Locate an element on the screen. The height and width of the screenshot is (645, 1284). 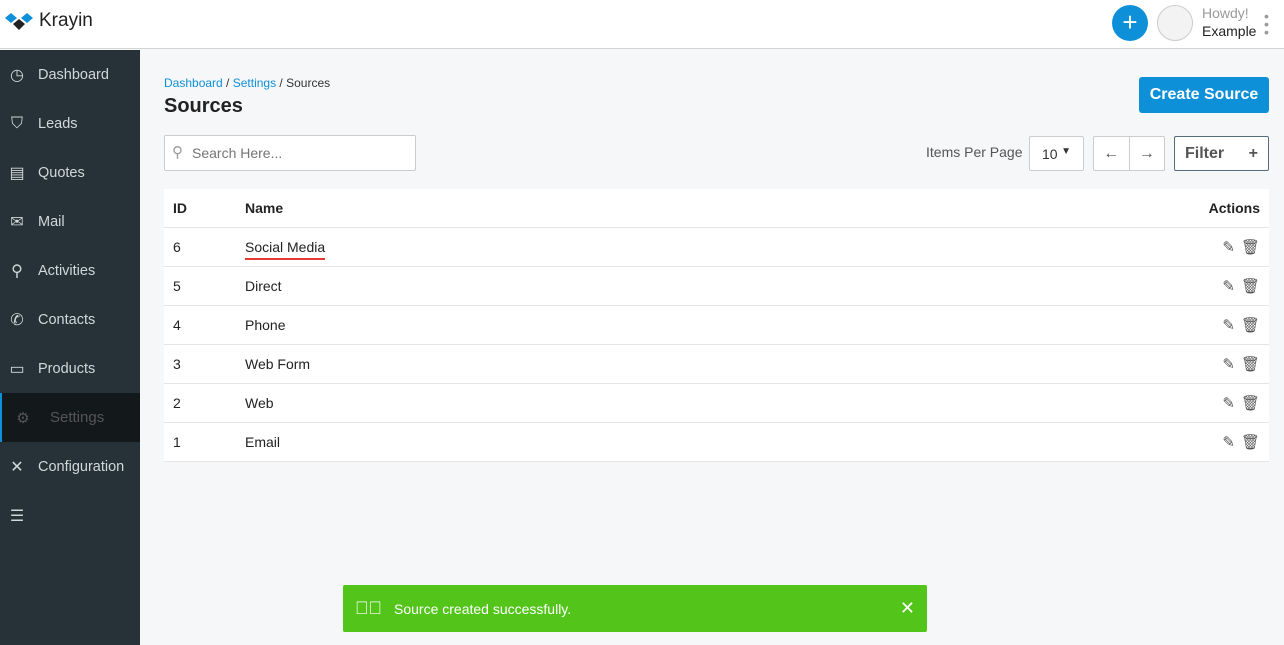
sidebar-item-activities: ⚲ Activities is located at coordinates (70, 270).